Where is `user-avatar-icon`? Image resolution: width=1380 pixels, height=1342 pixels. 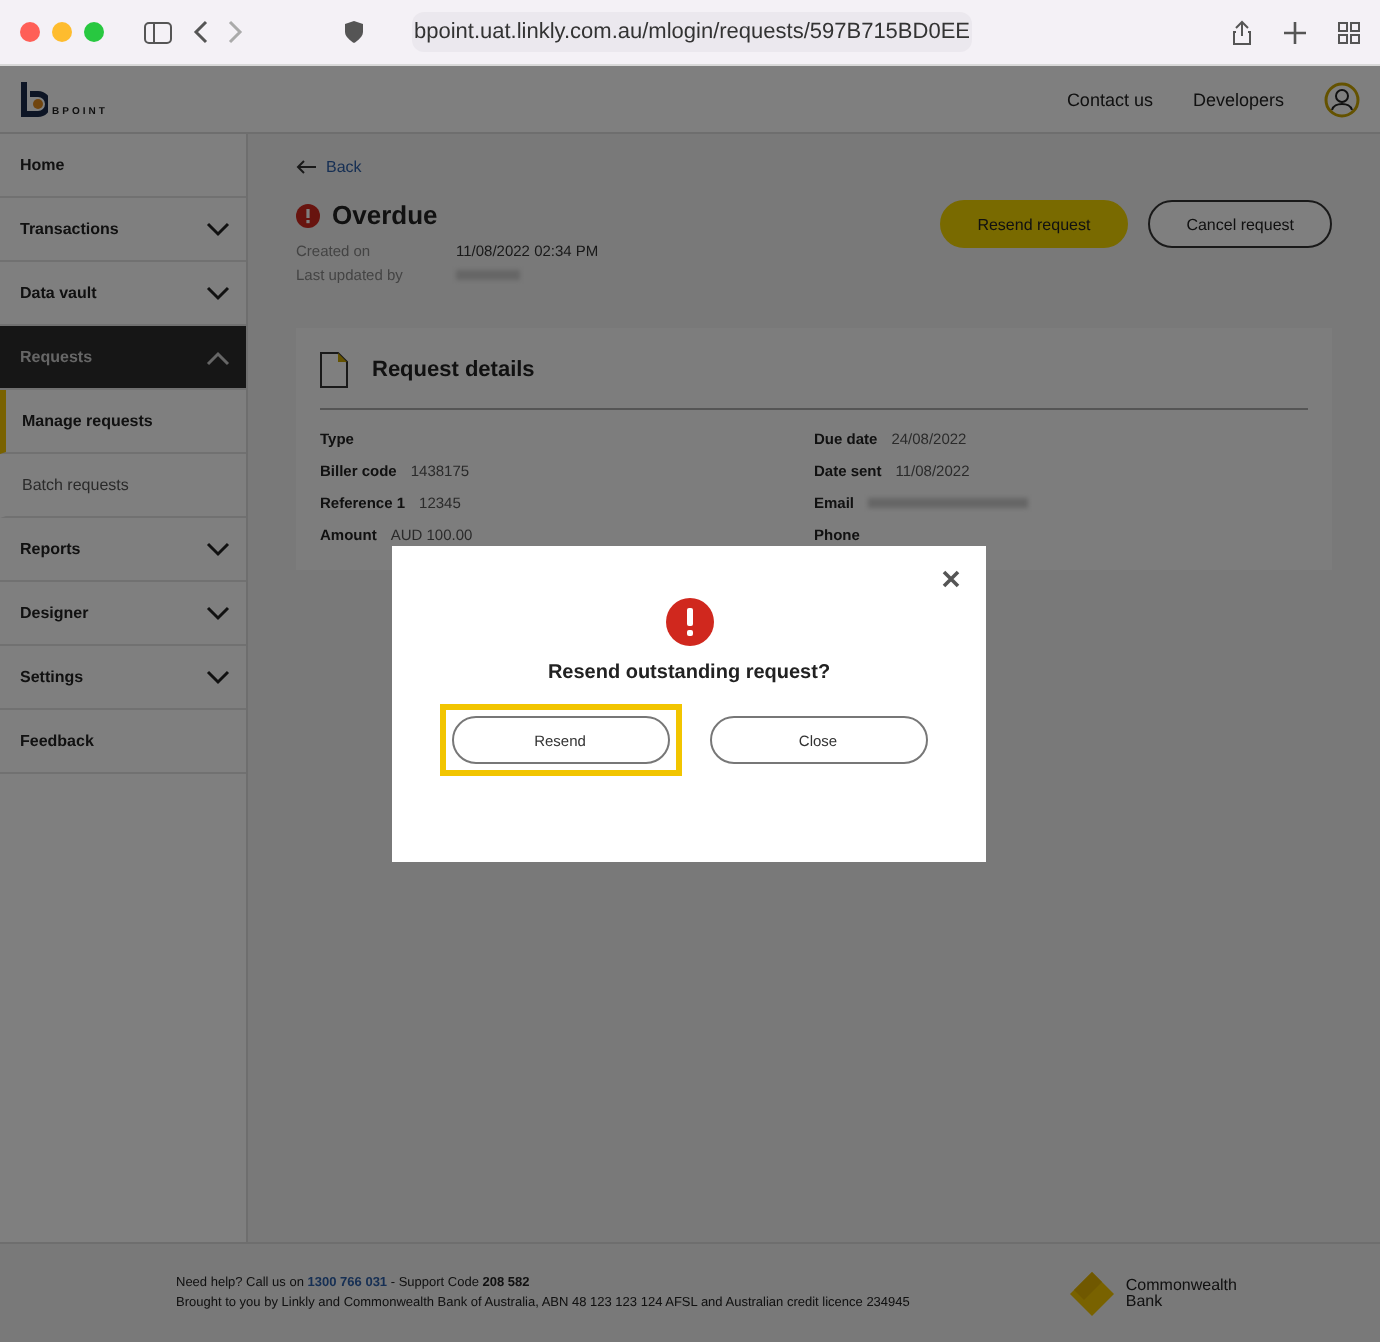
user-avatar-icon is located at coordinates (1342, 99).